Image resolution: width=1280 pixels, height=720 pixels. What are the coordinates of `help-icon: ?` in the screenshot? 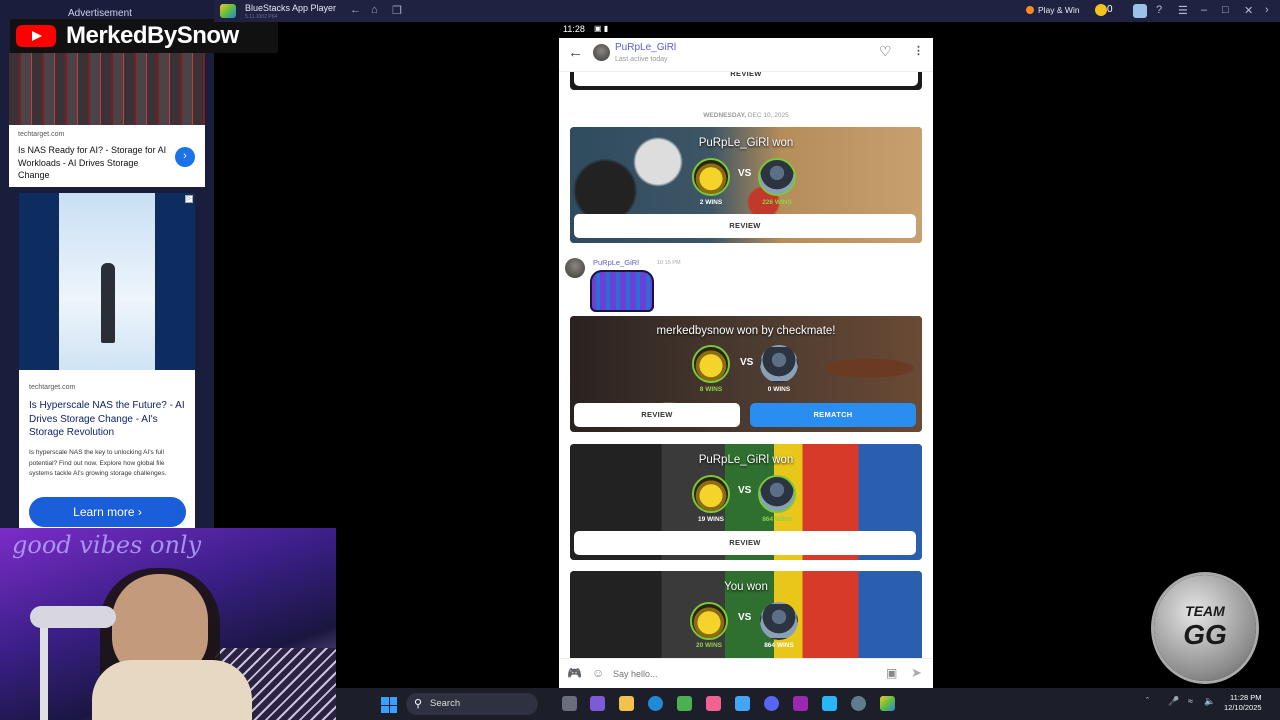 It's located at (1159, 10).